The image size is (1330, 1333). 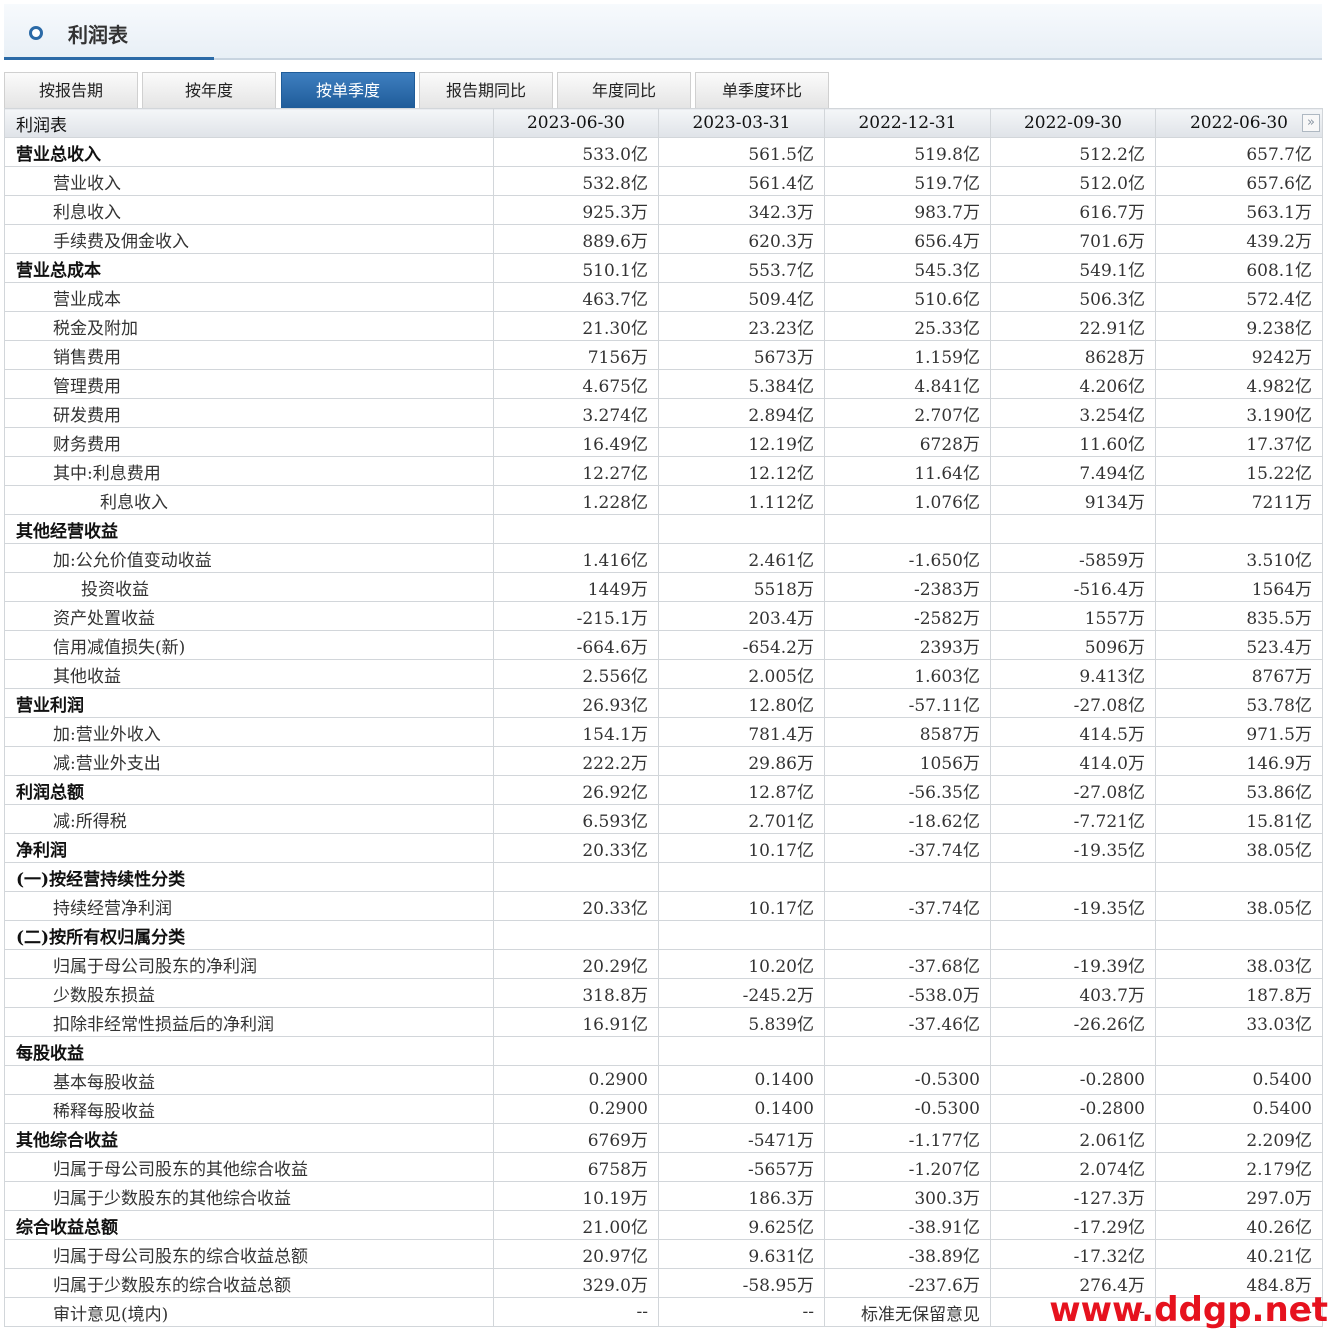 I want to click on tab-3: 报告期同比, so click(x=486, y=90).